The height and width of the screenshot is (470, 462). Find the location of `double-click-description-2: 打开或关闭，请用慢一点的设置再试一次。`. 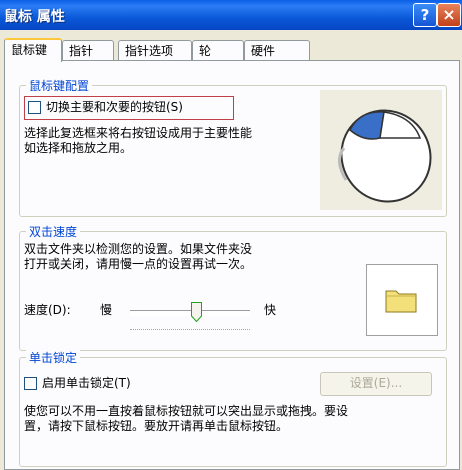

double-click-description-2: 打开或关闭，请用慢一点的设置再试一次。 is located at coordinates (138, 264).